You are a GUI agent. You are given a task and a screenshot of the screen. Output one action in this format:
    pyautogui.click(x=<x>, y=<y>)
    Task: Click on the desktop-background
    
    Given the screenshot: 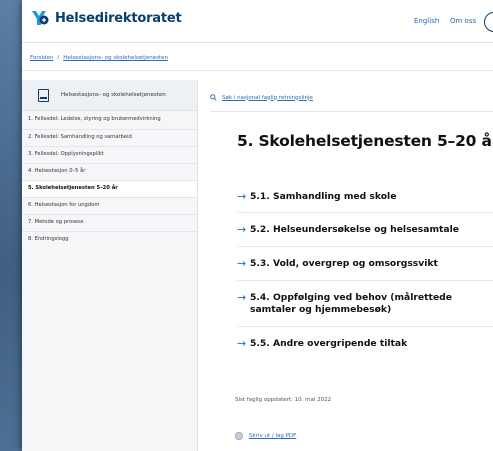 What is the action you would take?
    pyautogui.click(x=11, y=225)
    